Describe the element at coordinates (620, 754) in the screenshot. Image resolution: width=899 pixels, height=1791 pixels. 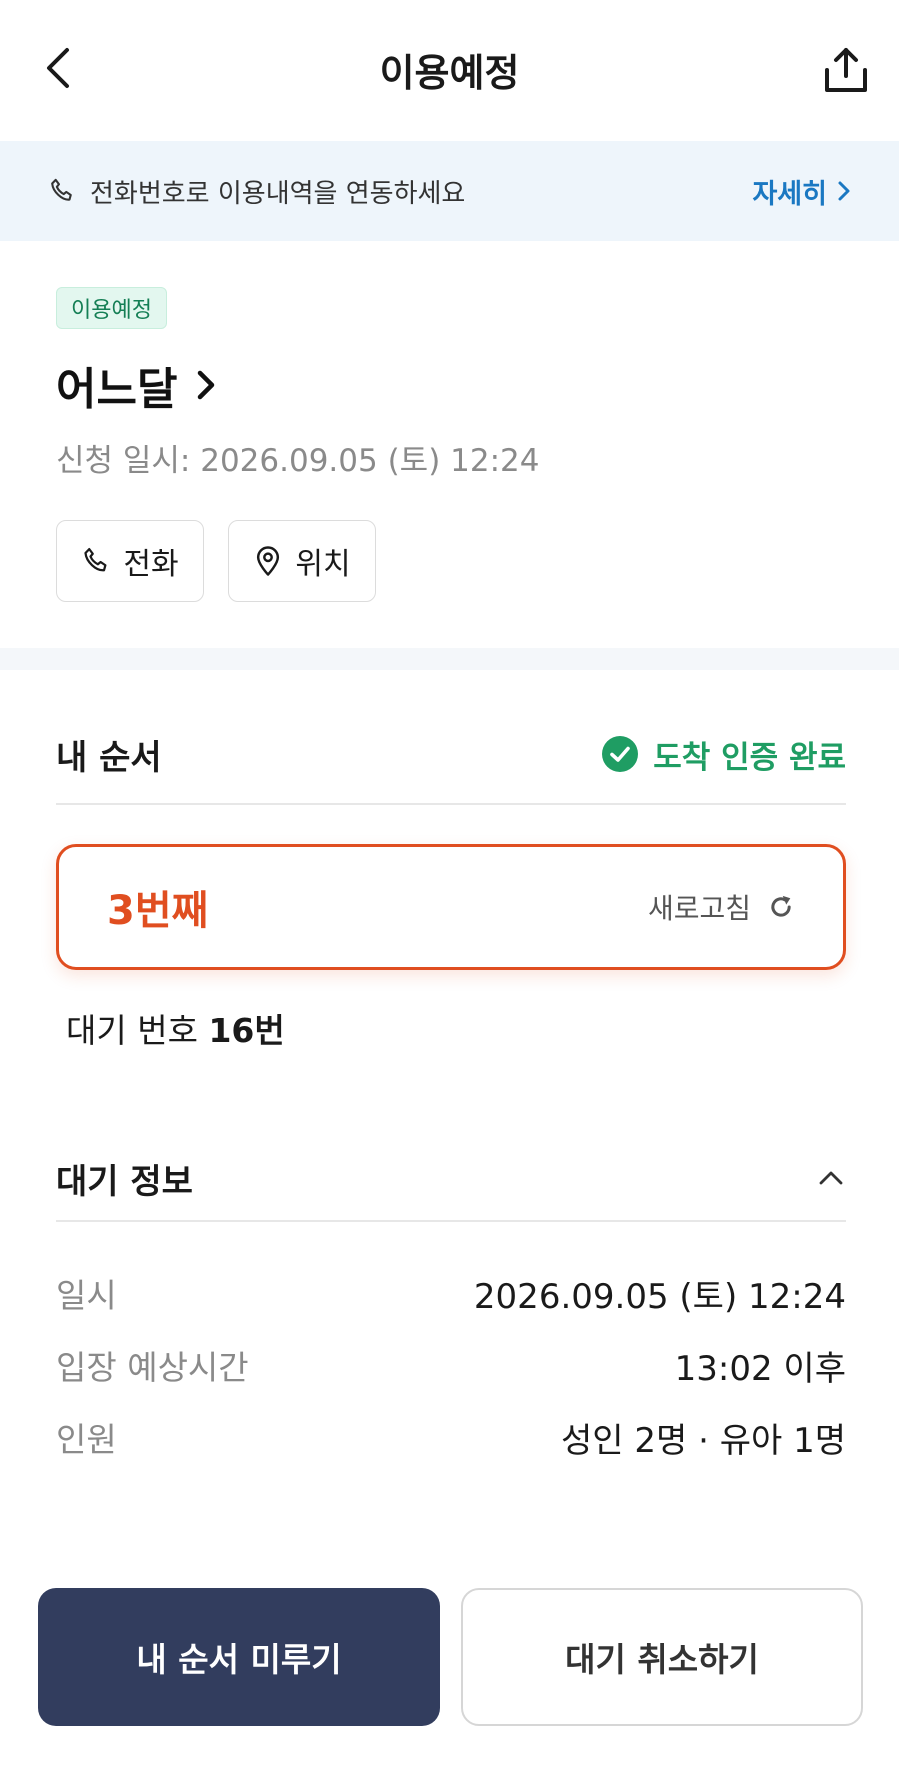
I see `check-circle-icon` at that location.